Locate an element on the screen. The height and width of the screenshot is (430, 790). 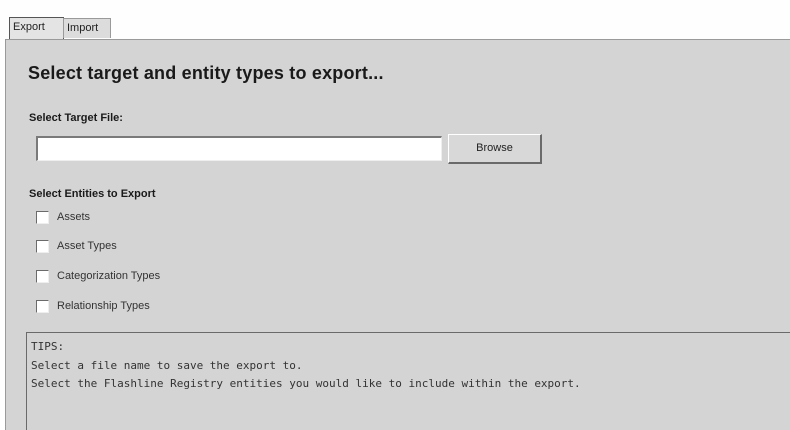
categorization-types-checkbox is located at coordinates (42, 276).